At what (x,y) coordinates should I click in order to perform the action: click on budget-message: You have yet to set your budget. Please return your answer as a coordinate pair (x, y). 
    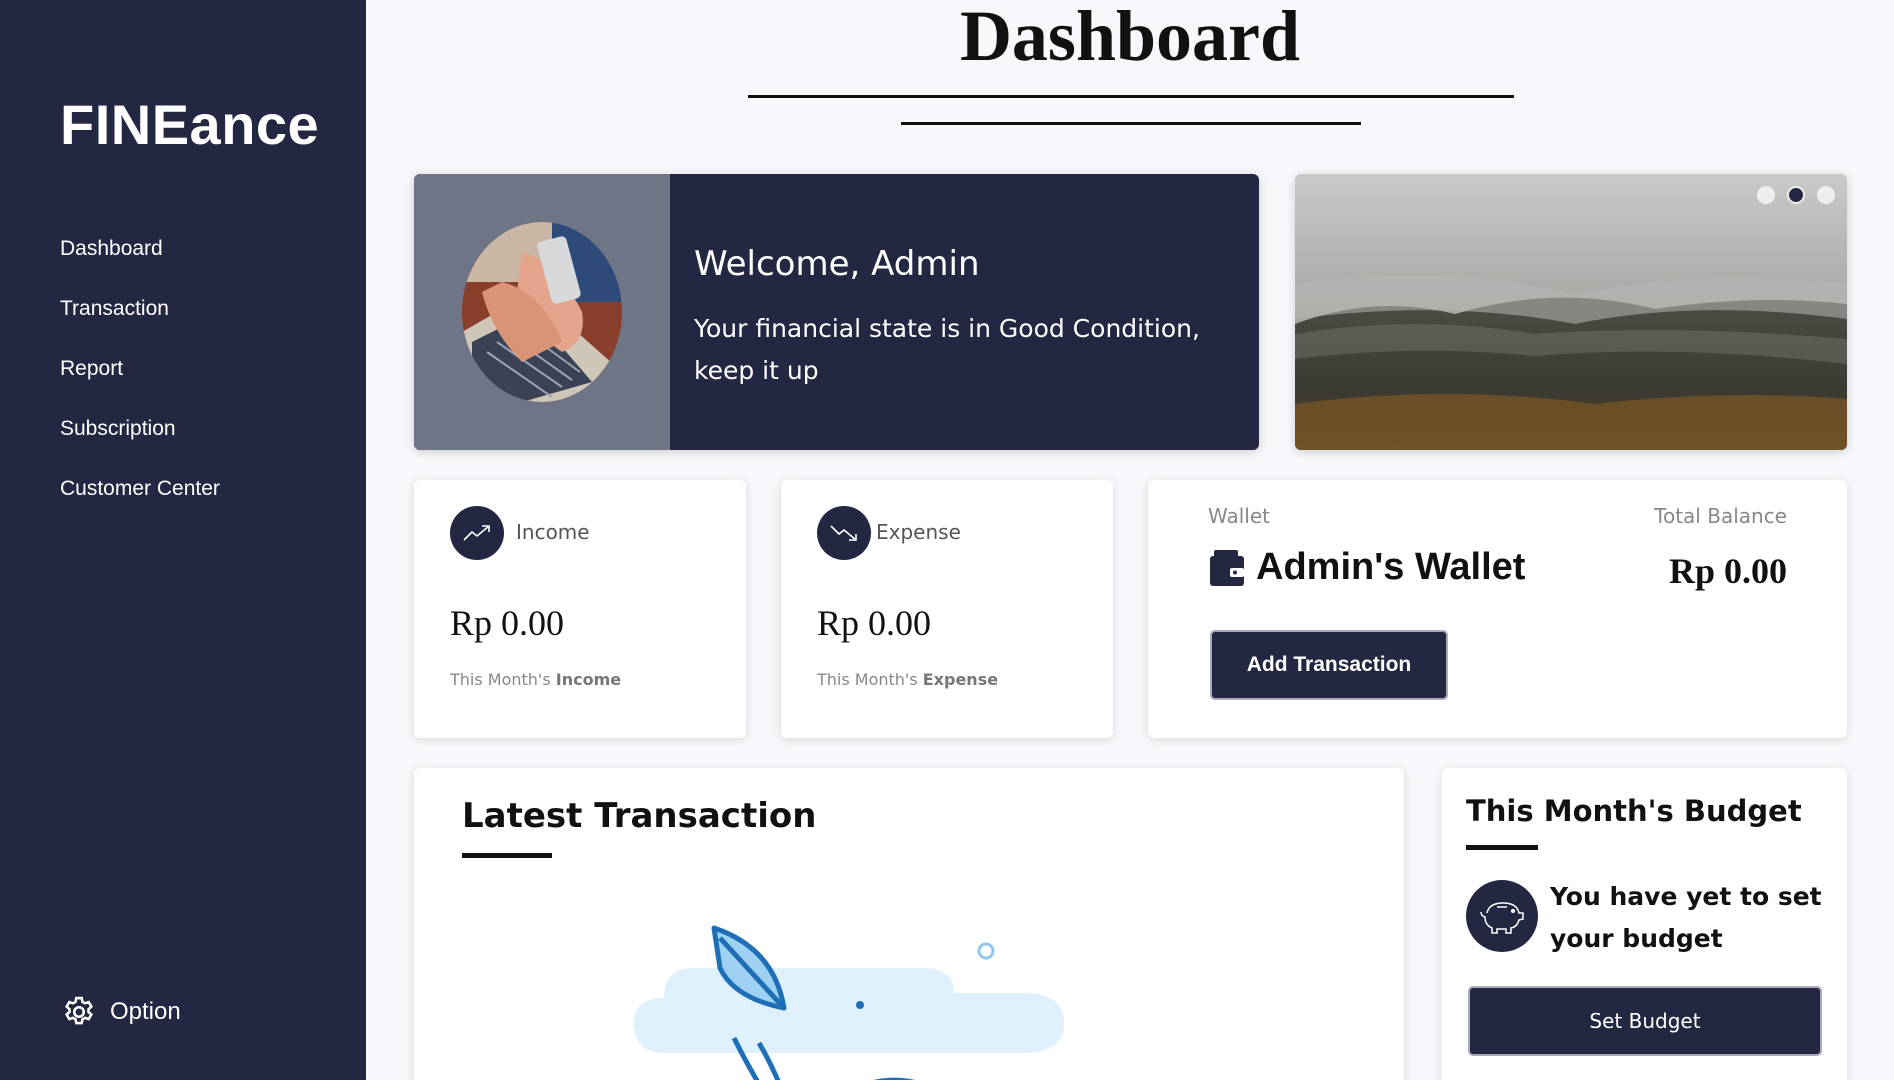
    Looking at the image, I should click on (1686, 917).